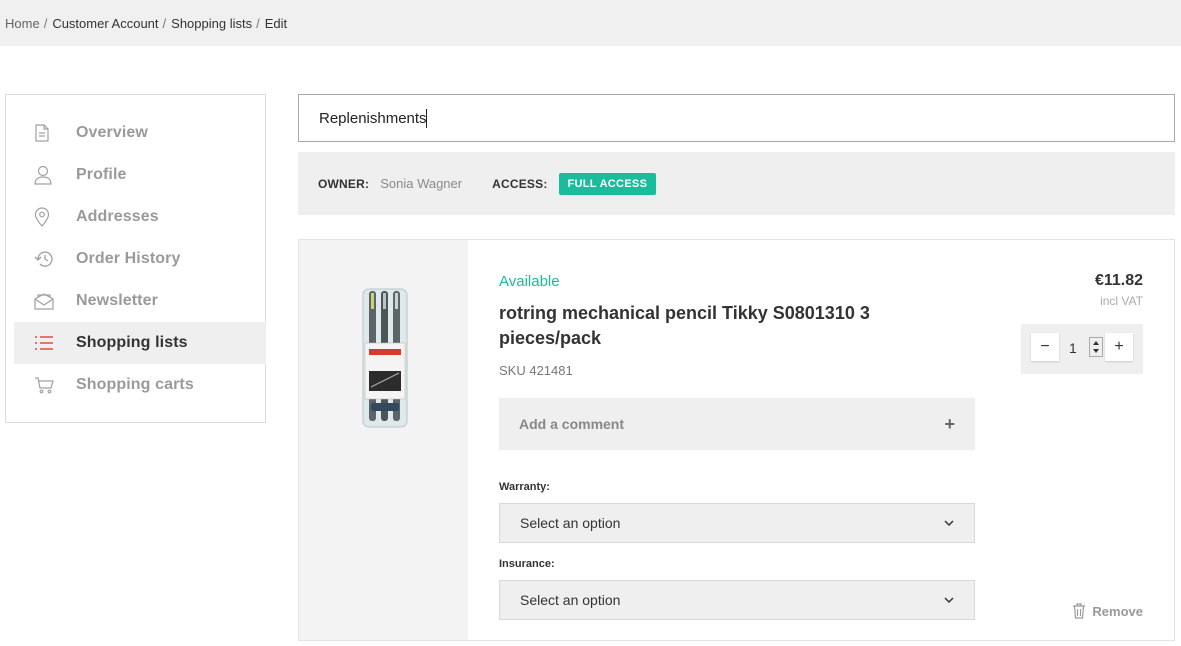  Describe the element at coordinates (421, 183) in the screenshot. I see `owner-value: Sonia Wagner` at that location.